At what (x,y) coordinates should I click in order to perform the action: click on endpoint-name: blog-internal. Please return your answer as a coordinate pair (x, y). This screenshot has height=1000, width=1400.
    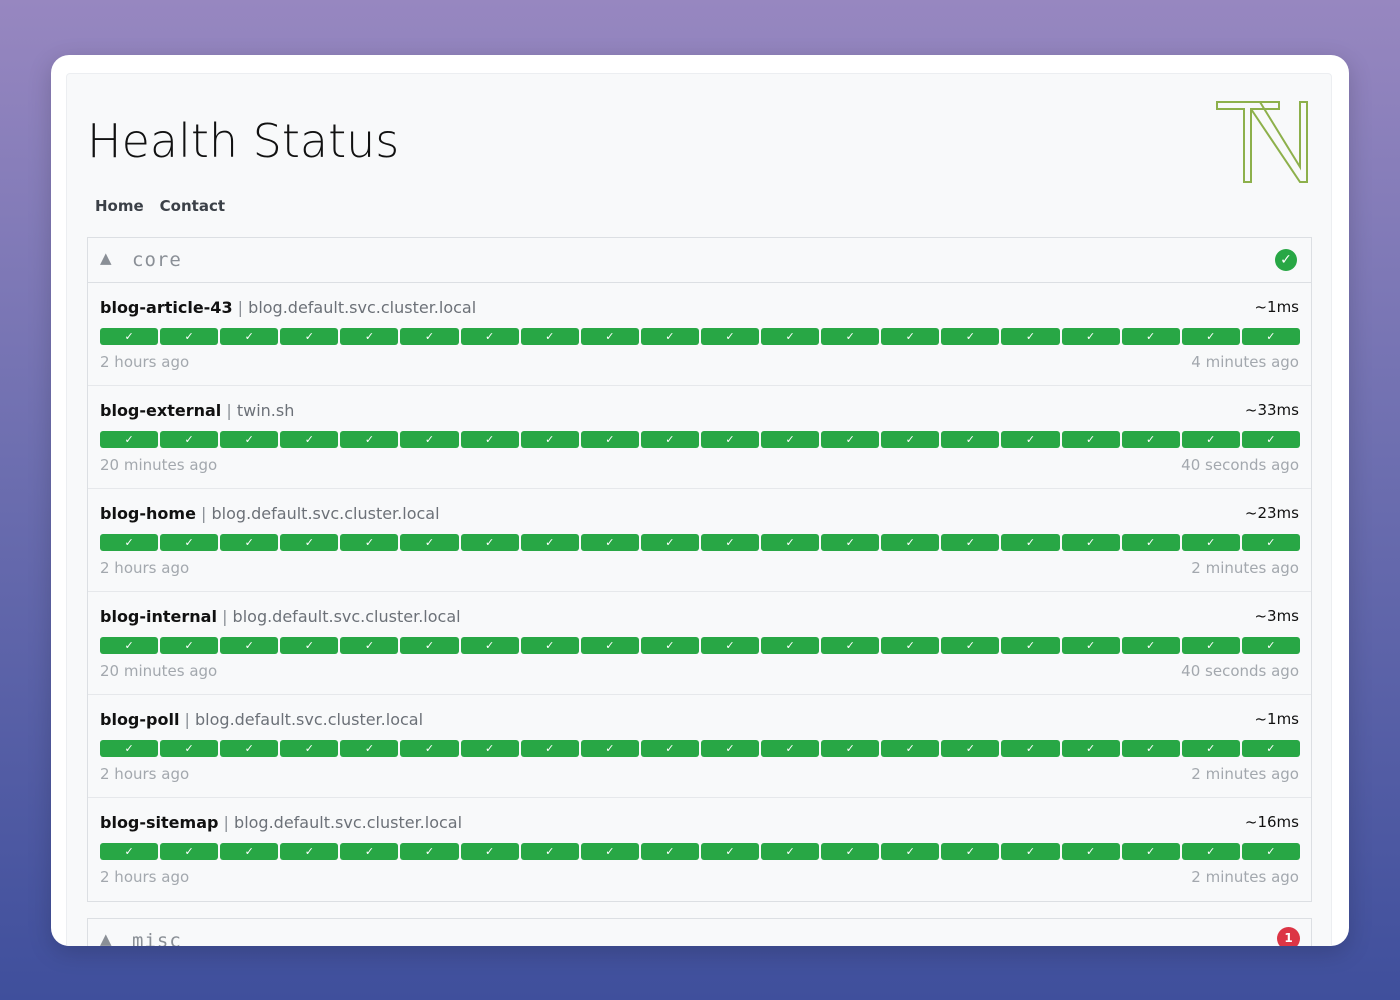
    Looking at the image, I should click on (158, 616).